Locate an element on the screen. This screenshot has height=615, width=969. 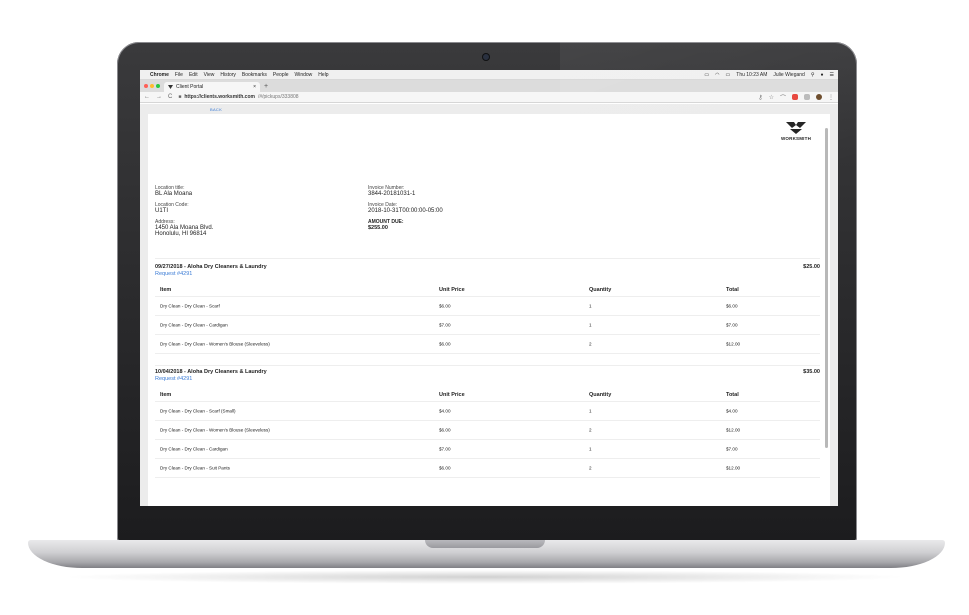
more-menu-icon: ⋮ is located at coordinates (831, 97).